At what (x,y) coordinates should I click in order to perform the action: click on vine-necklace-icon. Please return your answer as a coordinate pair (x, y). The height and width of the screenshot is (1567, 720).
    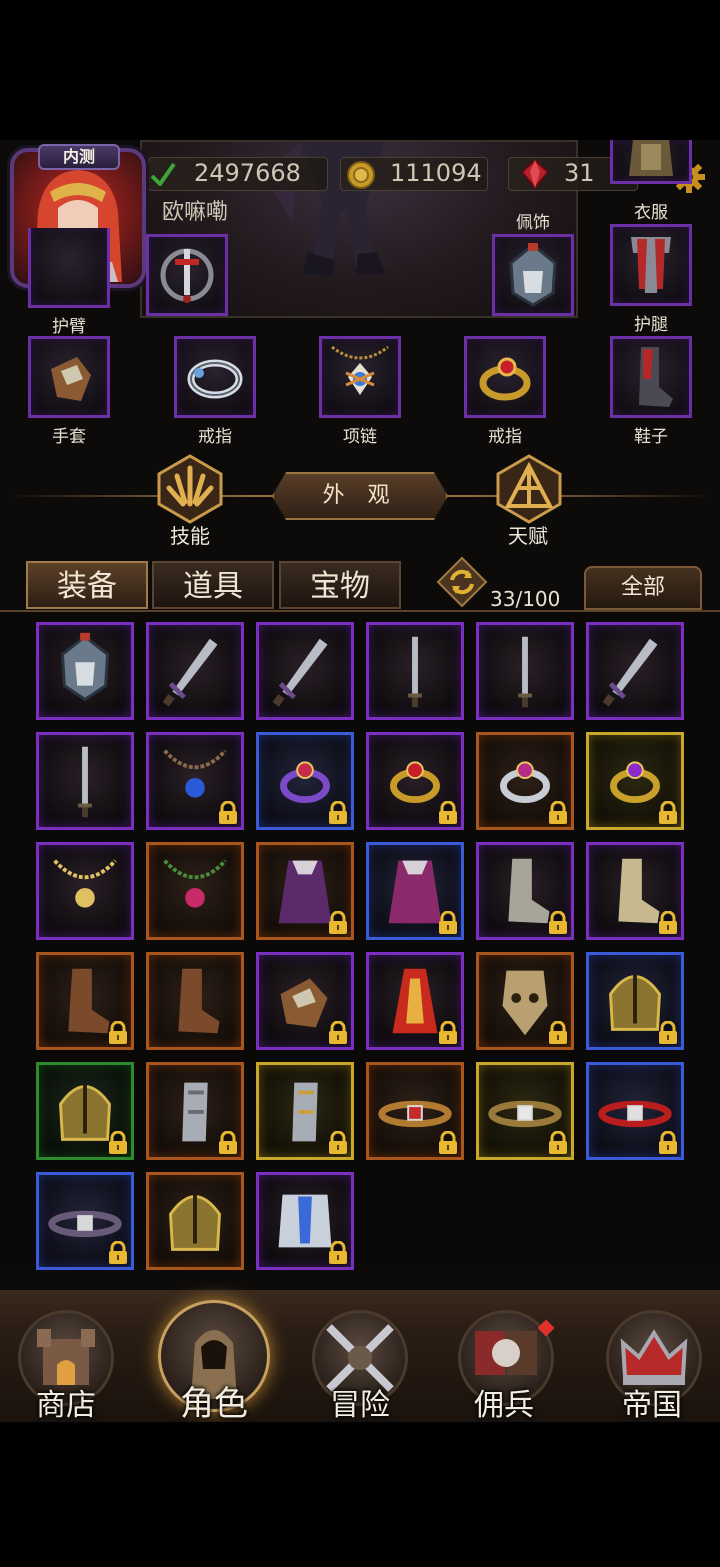
    Looking at the image, I should click on (195, 883).